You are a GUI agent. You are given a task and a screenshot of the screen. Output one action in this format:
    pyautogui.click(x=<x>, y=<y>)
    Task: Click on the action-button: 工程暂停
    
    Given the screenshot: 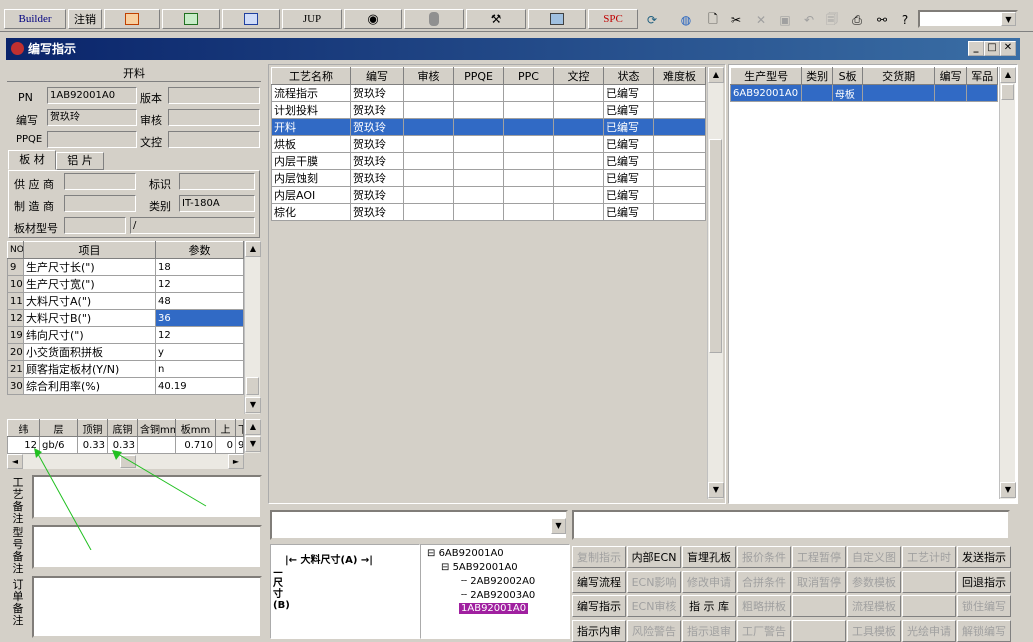 What is the action you would take?
    pyautogui.click(x=819, y=557)
    